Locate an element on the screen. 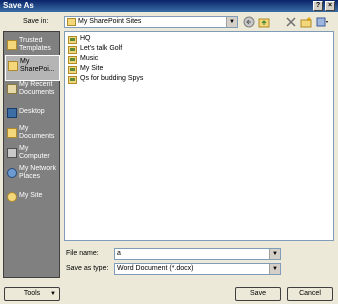 This screenshot has width=338, height=304. documents-folder-icon is located at coordinates (12, 133).